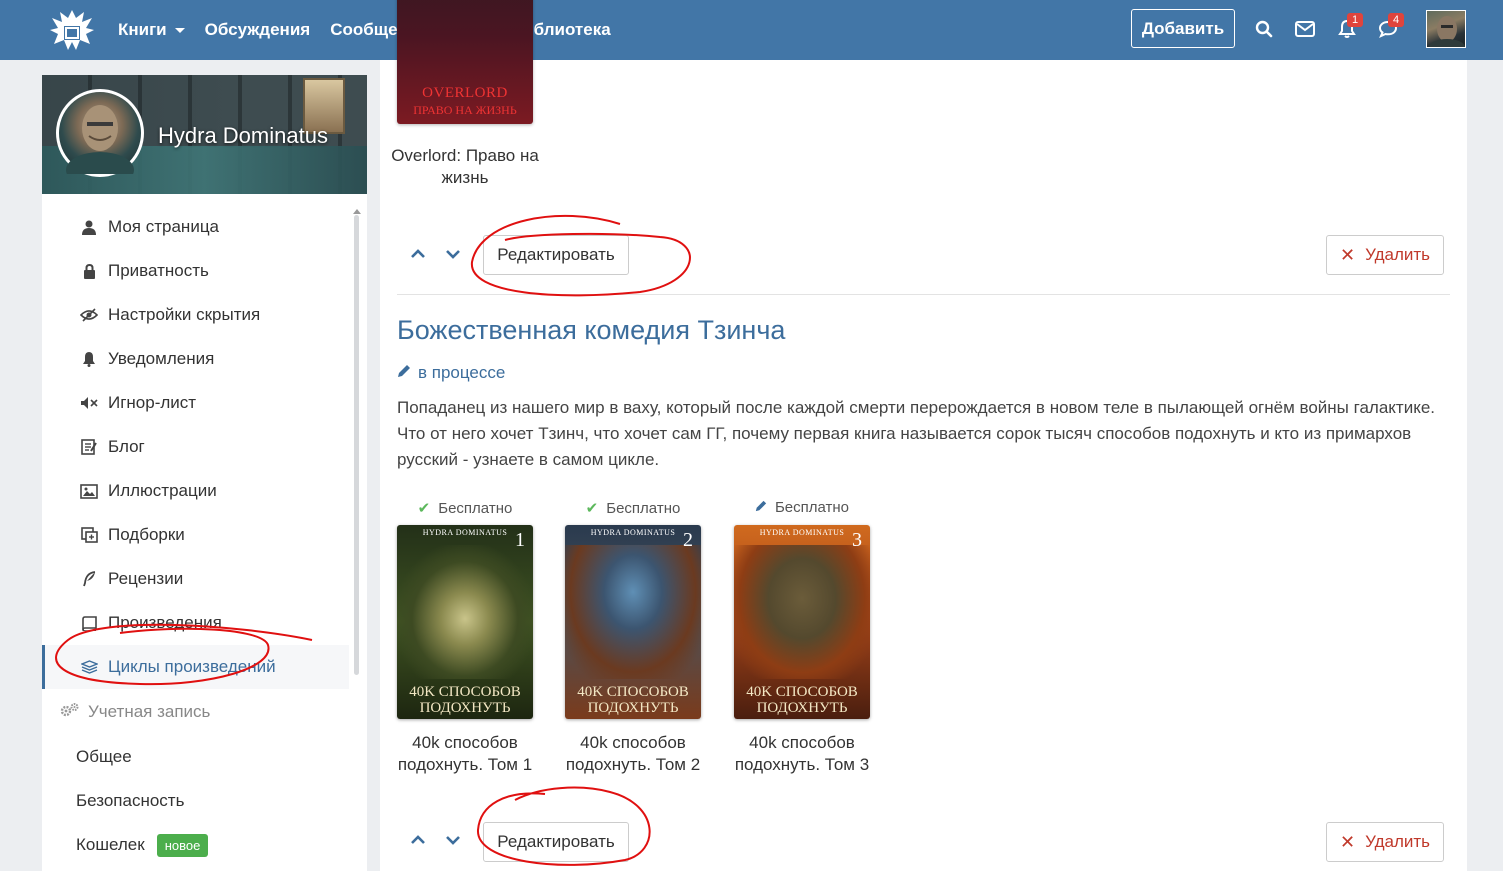 The height and width of the screenshot is (871, 1503). I want to click on feather-icon, so click(89, 579).